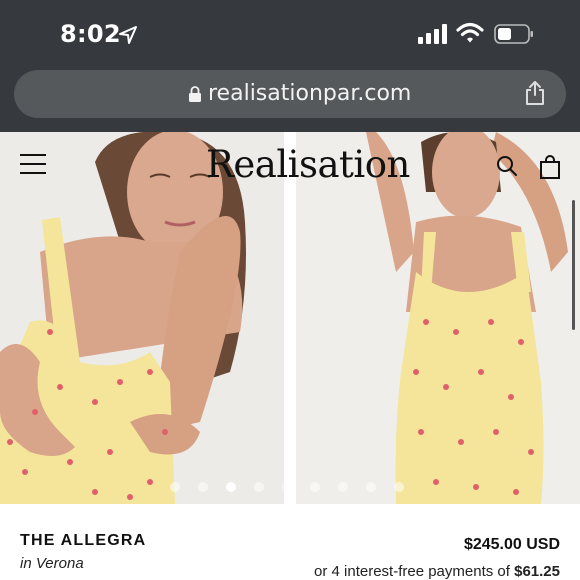  Describe the element at coordinates (470, 32) in the screenshot. I see `wifi-icon` at that location.